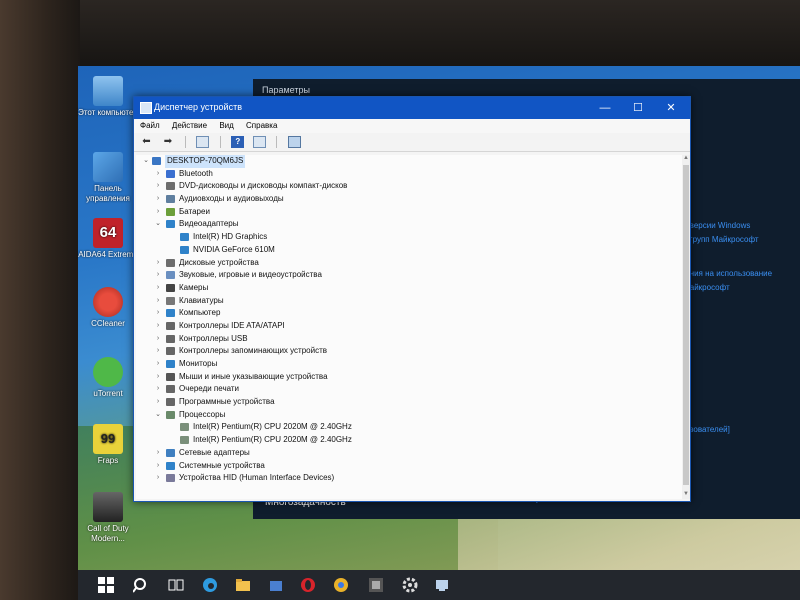 The height and width of the screenshot is (600, 800). What do you see at coordinates (106, 585) in the screenshot?
I see `windows-start-icon` at bounding box center [106, 585].